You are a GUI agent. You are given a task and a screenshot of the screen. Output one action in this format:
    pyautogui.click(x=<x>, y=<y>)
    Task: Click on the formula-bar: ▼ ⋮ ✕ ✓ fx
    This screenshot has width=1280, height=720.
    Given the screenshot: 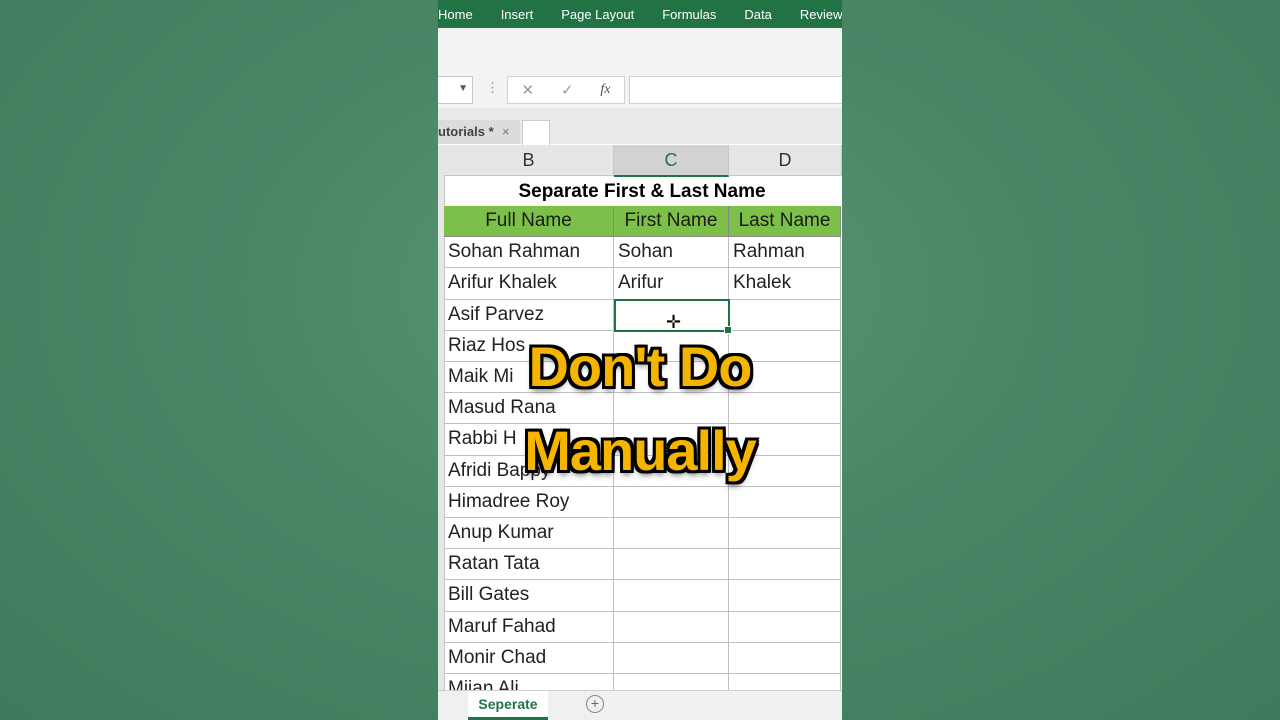 What is the action you would take?
    pyautogui.click(x=640, y=90)
    